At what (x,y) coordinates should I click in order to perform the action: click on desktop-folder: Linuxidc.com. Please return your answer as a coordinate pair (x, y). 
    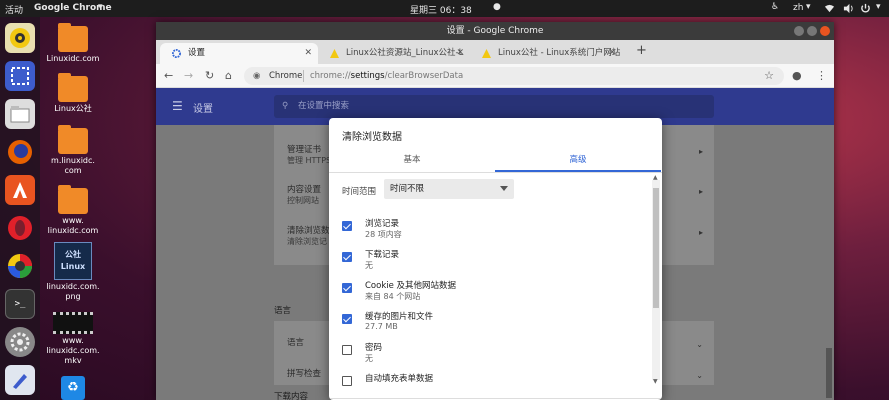
    Looking at the image, I should click on (73, 43).